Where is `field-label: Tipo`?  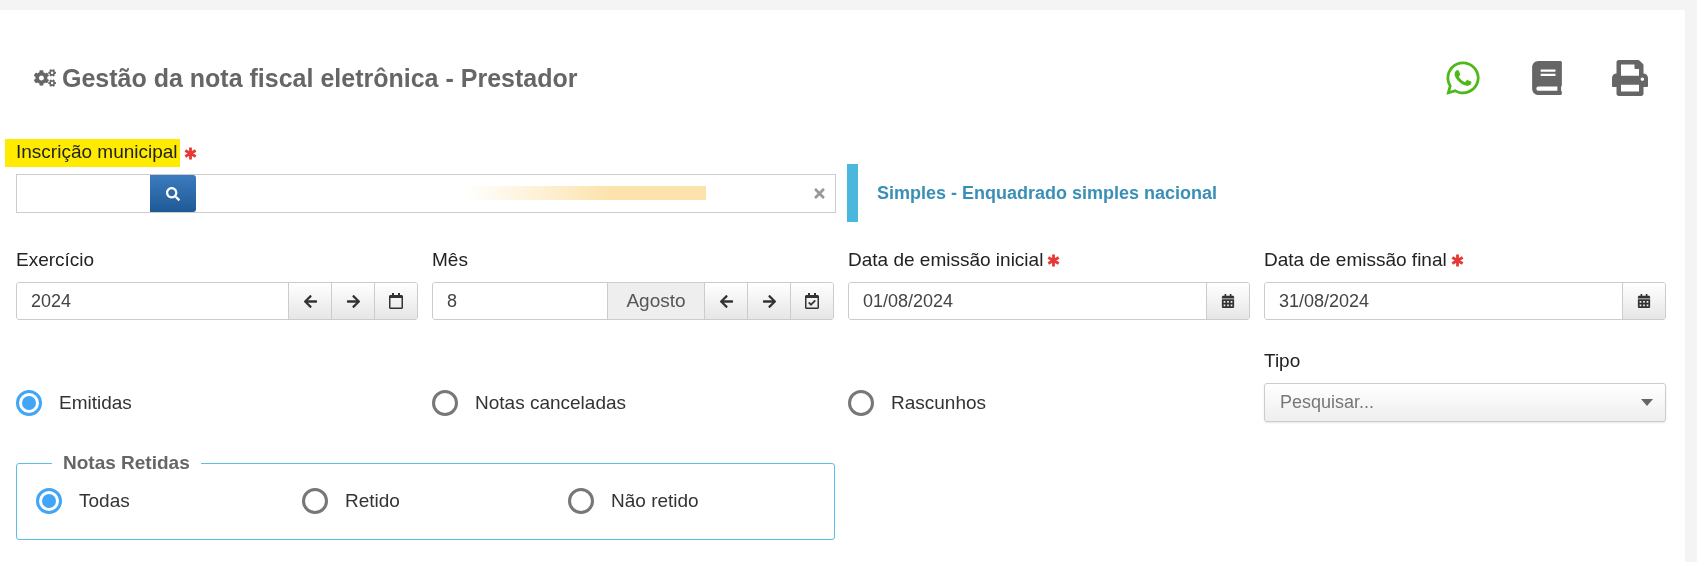
field-label: Tipo is located at coordinates (1282, 361).